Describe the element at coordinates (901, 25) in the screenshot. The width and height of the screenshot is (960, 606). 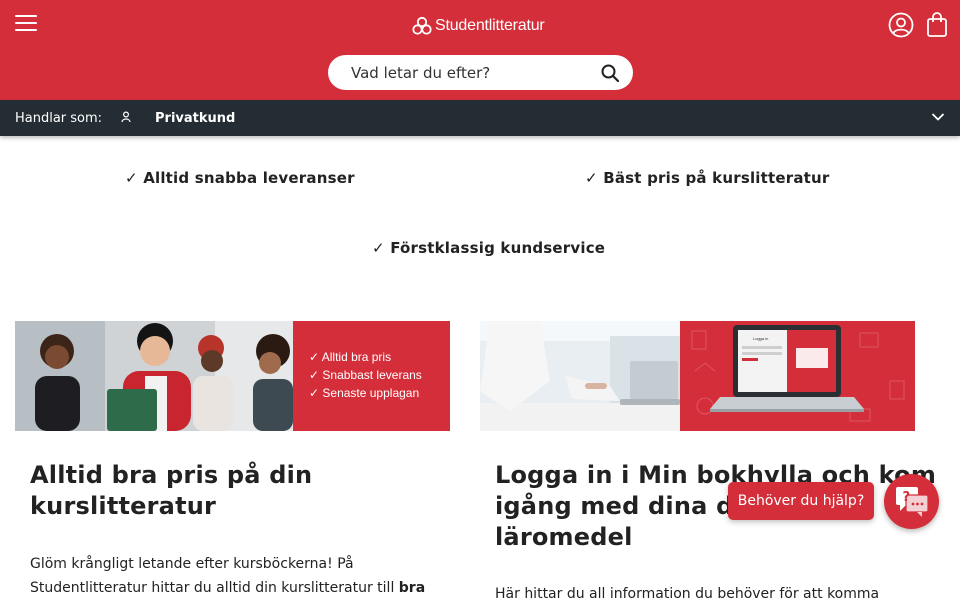
I see `account-icon` at that location.